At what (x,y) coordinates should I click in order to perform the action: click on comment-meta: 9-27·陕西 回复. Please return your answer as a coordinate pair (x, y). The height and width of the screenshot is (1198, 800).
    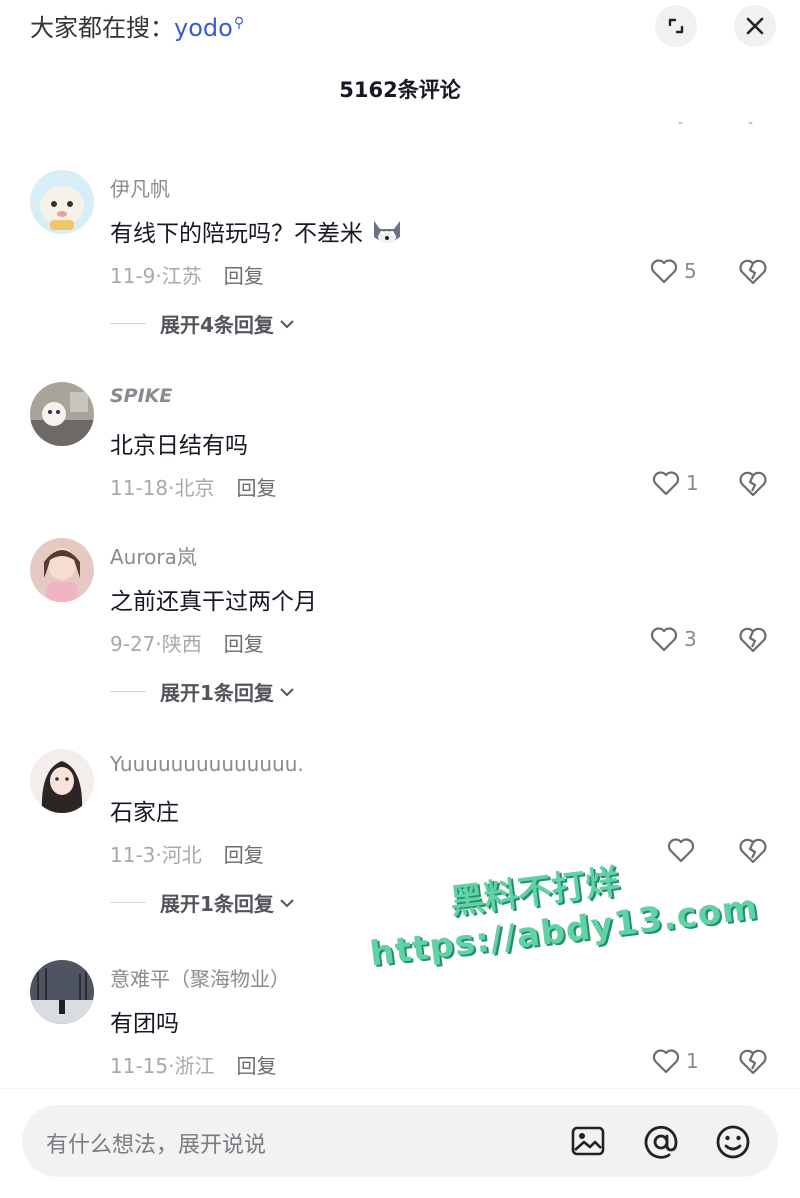
    Looking at the image, I should click on (187, 644).